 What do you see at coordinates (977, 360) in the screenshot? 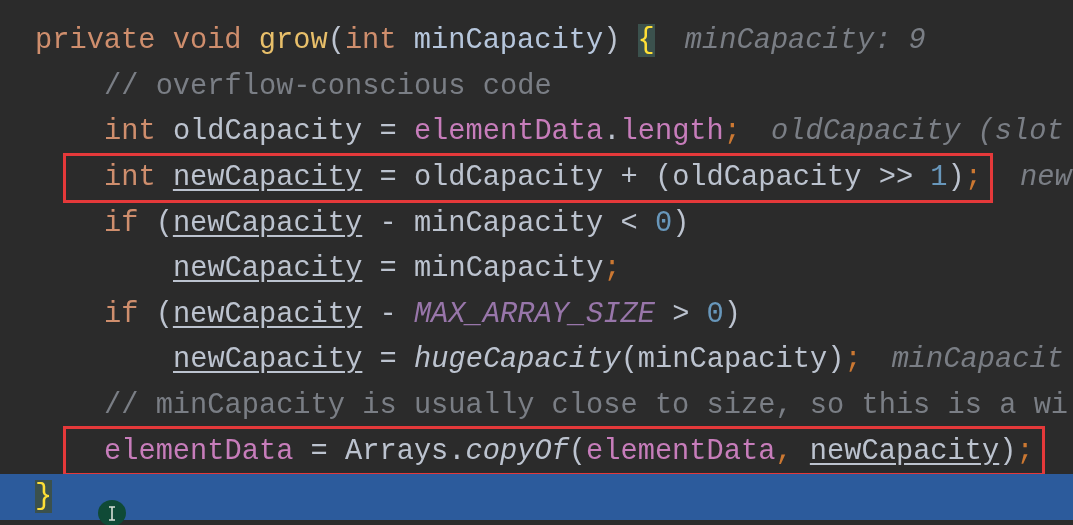
I see `inline-hint: minCapacit` at bounding box center [977, 360].